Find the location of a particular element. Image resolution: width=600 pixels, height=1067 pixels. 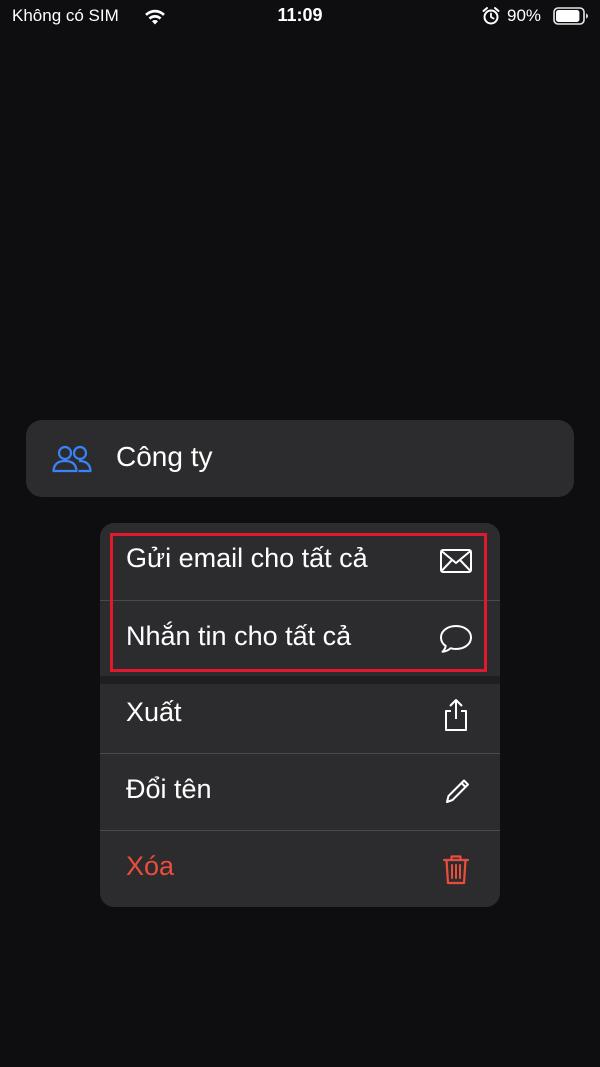

pencil-icon is located at coordinates (457, 791).